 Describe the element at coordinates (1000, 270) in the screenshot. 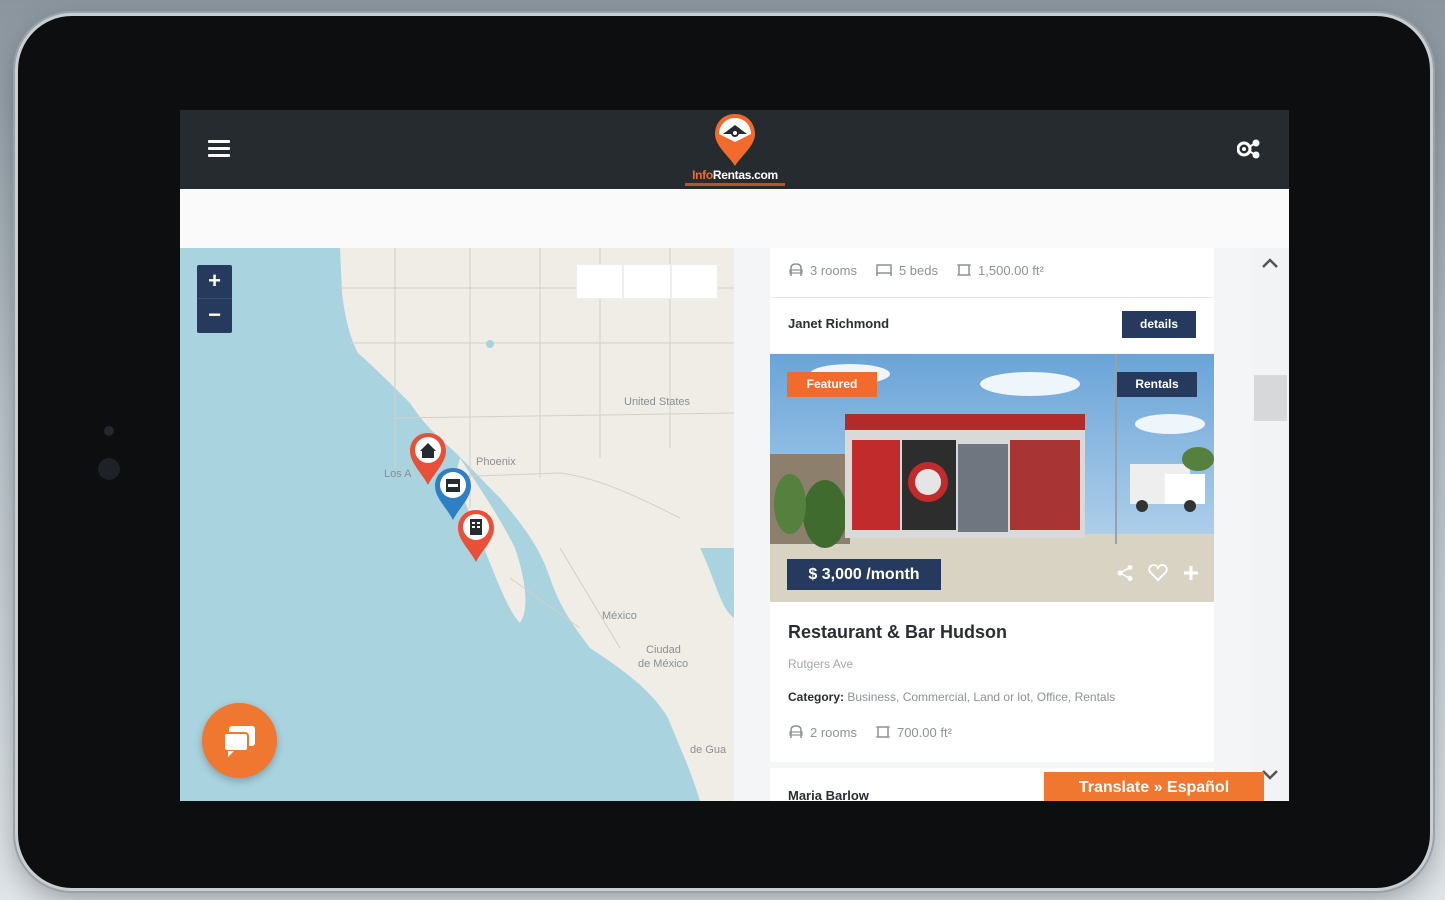

I see `area-meta: 1,500.00 ft²` at that location.